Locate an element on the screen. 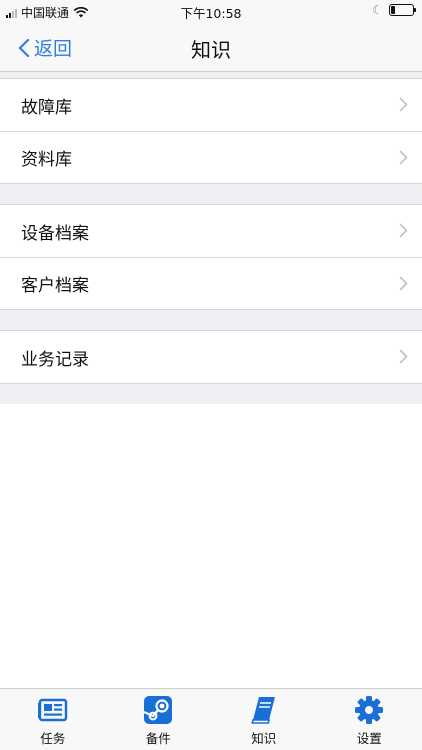  gear-icon is located at coordinates (369, 710).